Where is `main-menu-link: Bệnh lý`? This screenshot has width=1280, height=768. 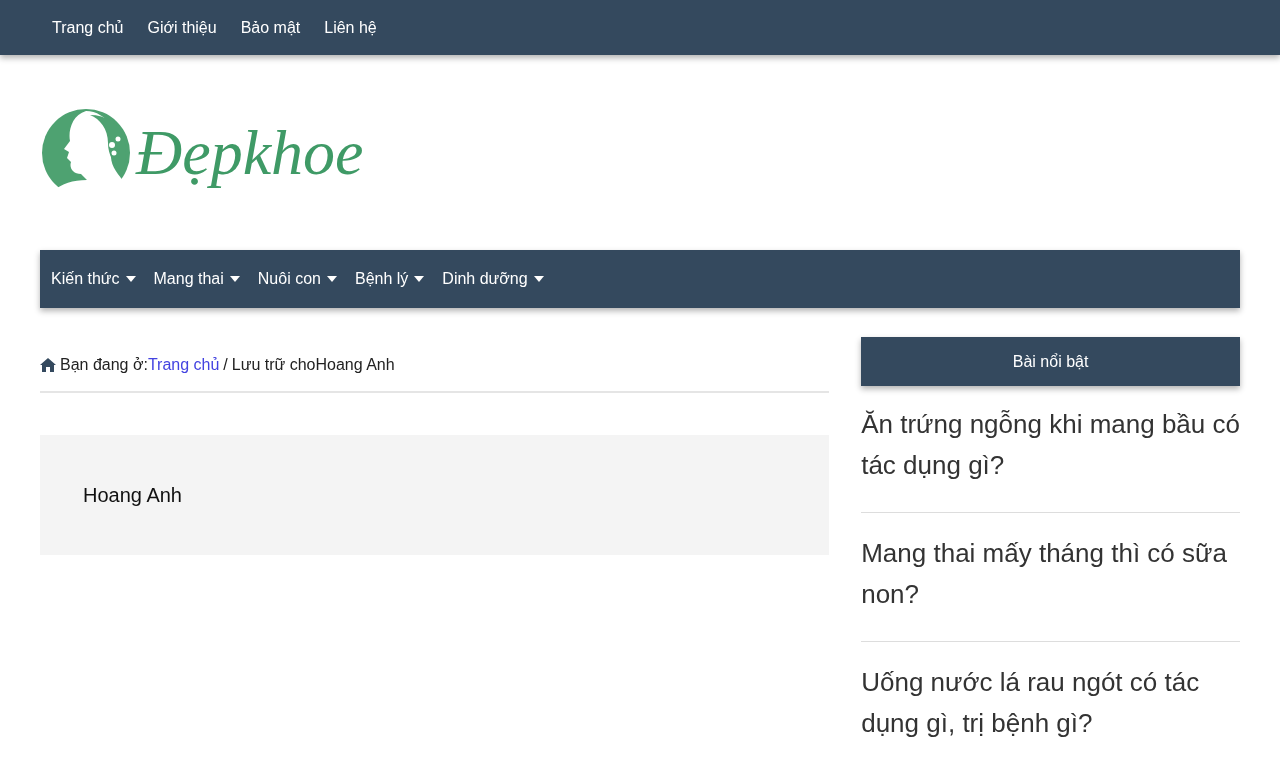 main-menu-link: Bệnh lý is located at coordinates (389, 279).